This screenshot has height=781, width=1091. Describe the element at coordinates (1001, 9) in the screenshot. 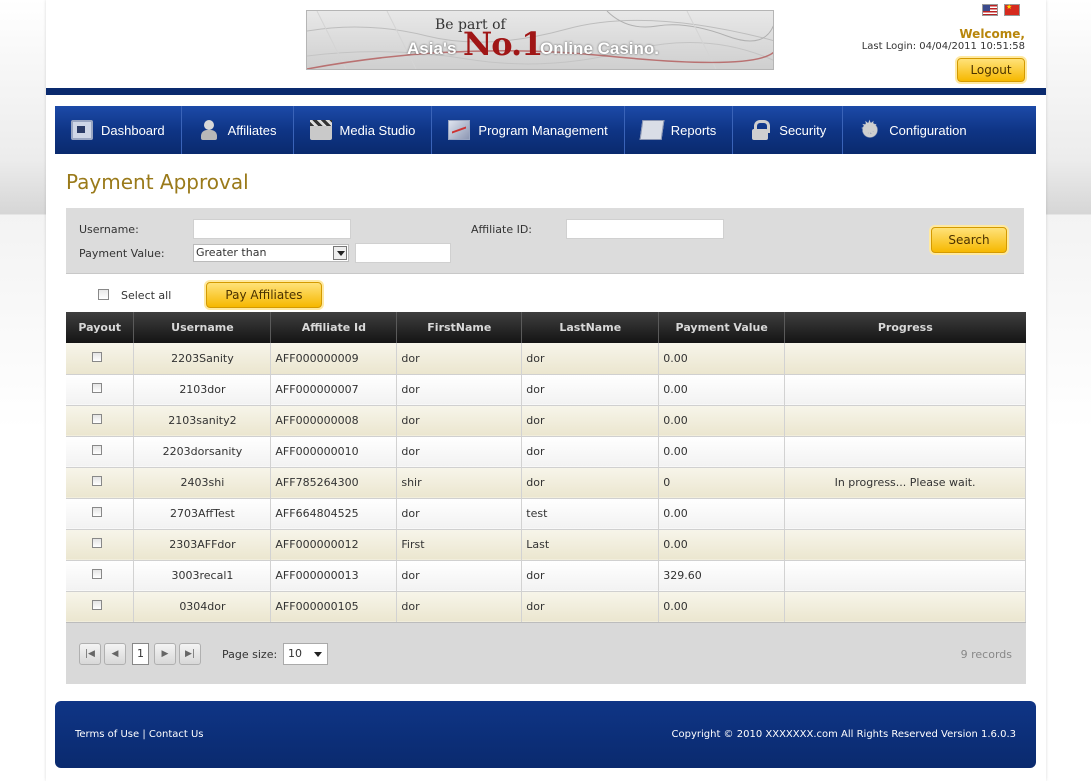

I see `language-selector` at that location.